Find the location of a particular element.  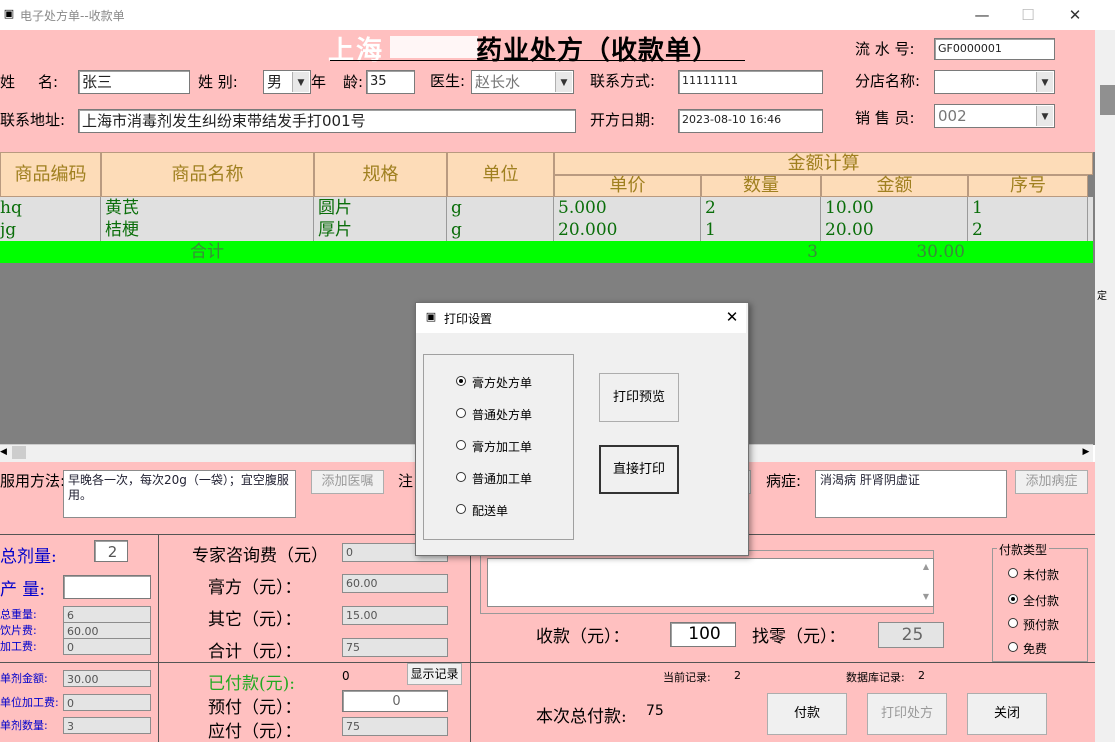

total-weight-field: 6 is located at coordinates (107, 614).